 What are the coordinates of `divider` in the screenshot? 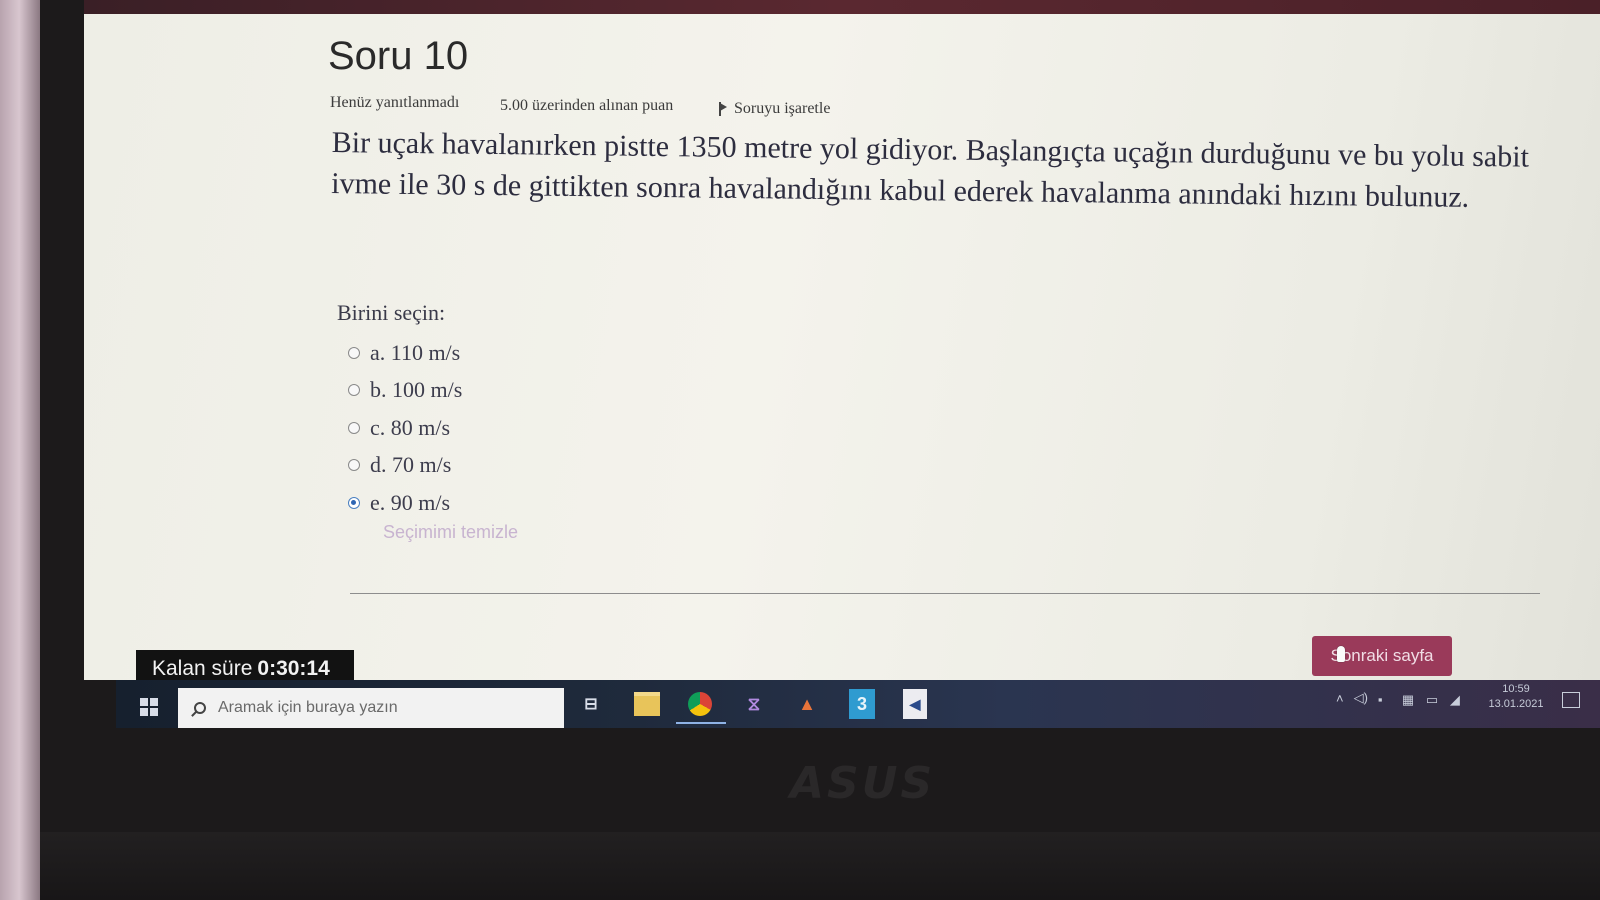 It's located at (945, 593).